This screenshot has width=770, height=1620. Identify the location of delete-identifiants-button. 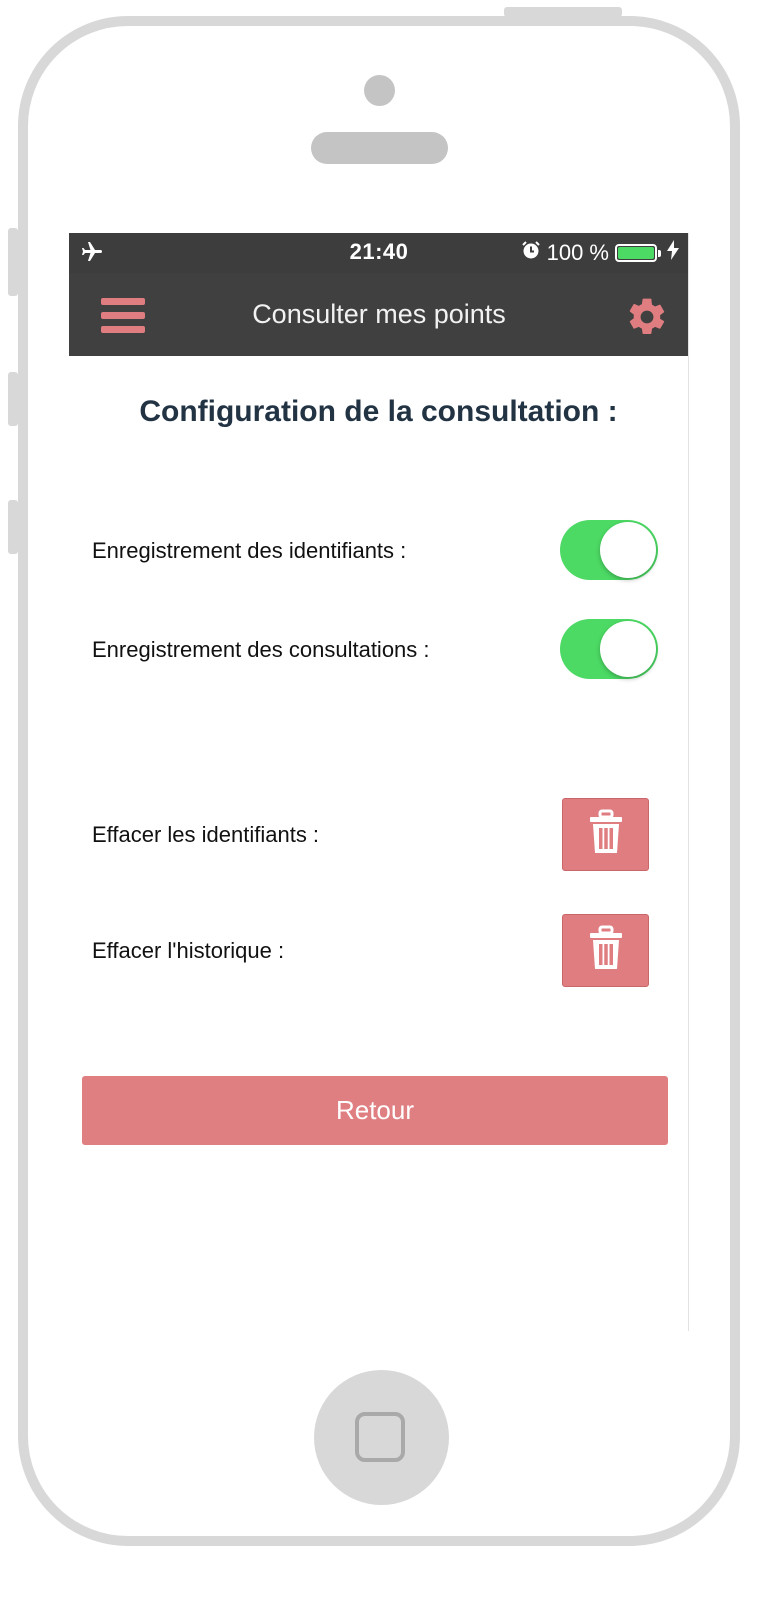
(605, 834).